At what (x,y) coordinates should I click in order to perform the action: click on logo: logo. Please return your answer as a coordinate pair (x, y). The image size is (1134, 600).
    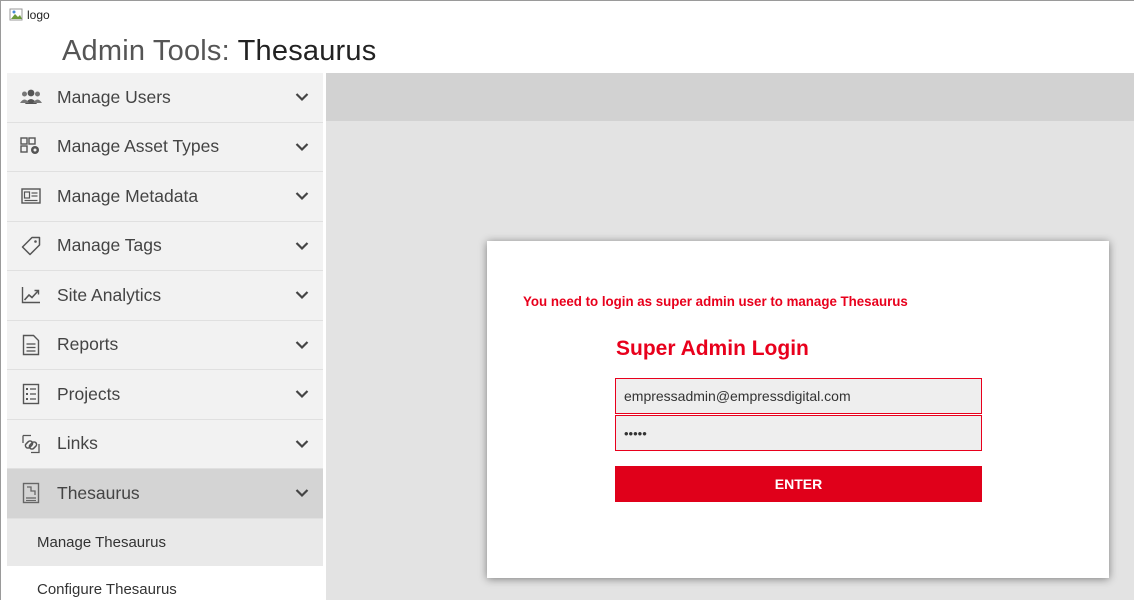
    Looking at the image, I should click on (29, 15).